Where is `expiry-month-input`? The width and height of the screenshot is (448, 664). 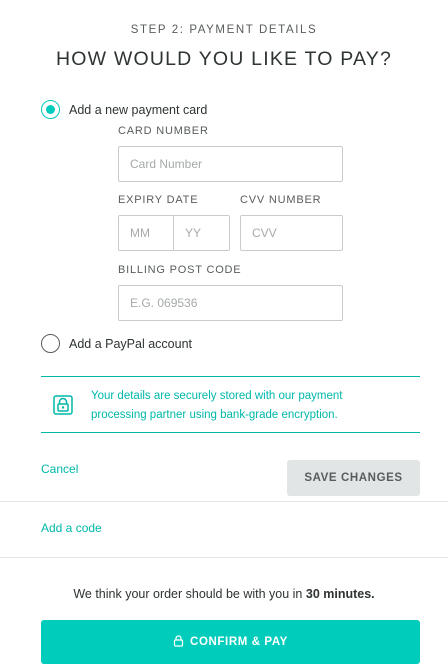 expiry-month-input is located at coordinates (146, 233).